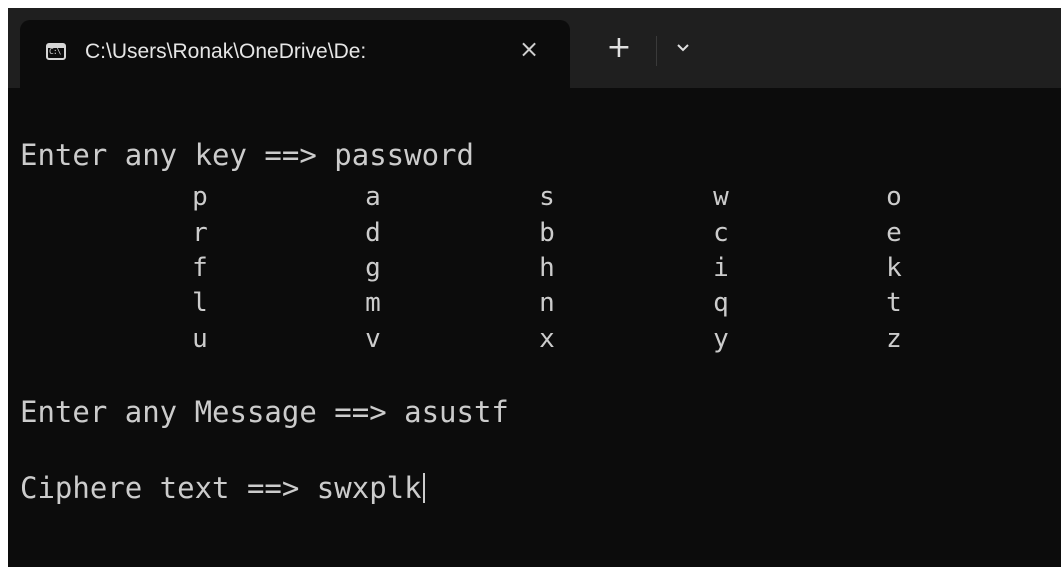 Image resolution: width=1061 pixels, height=567 pixels. I want to click on title-bar: C:\ C:\Users\Ronak\OneDrive\De: × +, so click(534, 48).